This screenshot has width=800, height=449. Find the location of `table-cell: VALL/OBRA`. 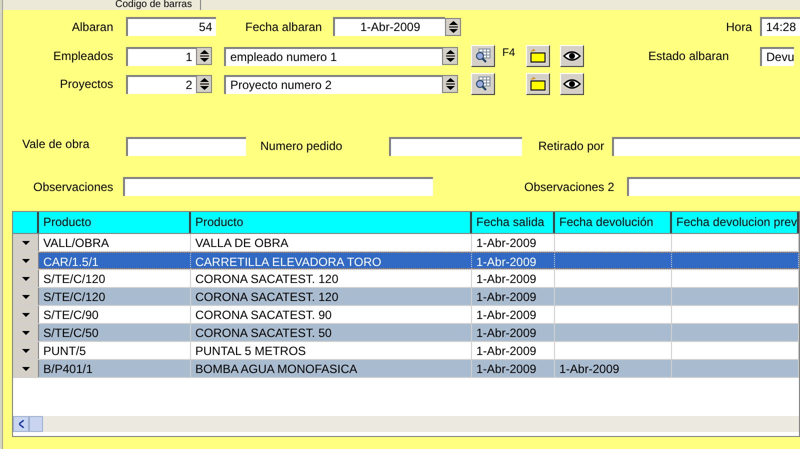

table-cell: VALL/OBRA is located at coordinates (115, 242).